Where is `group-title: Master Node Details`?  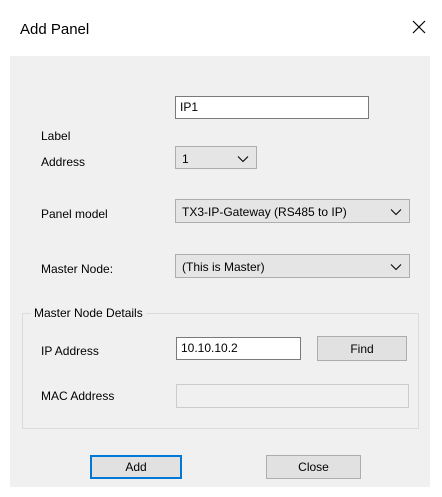 group-title: Master Node Details is located at coordinates (88, 313).